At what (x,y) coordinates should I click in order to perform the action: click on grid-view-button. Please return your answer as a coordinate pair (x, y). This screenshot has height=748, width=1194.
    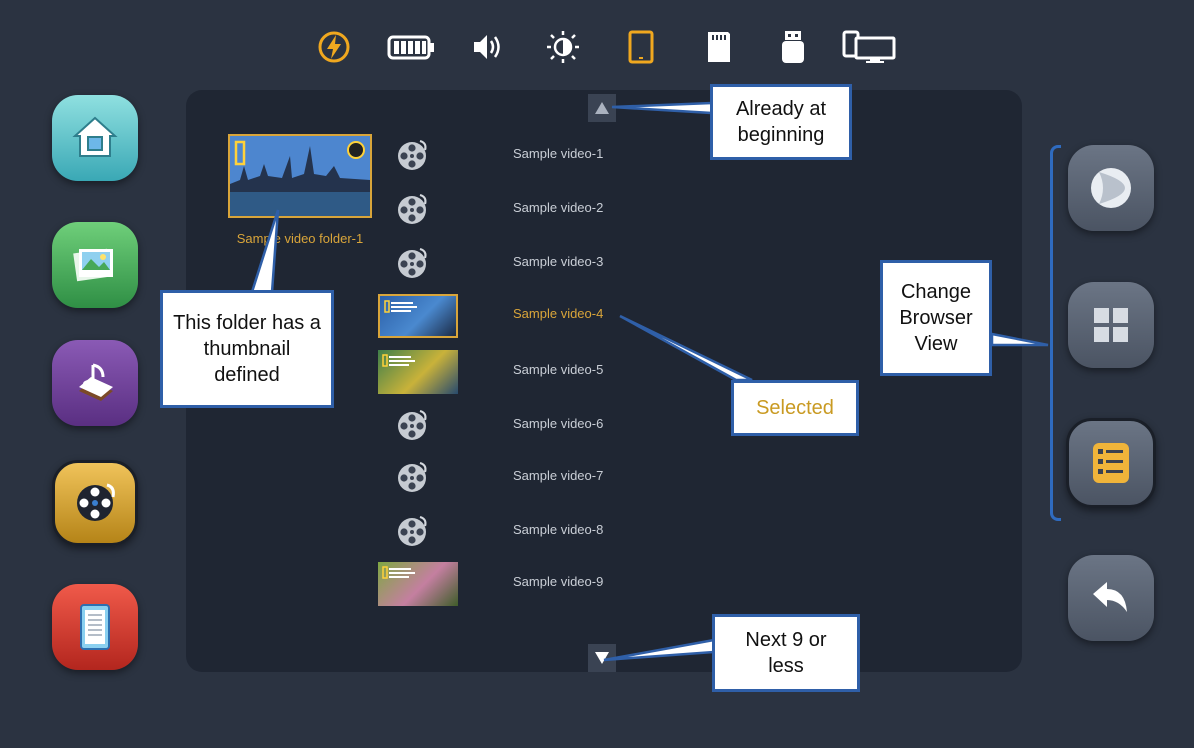
    Looking at the image, I should click on (1111, 325).